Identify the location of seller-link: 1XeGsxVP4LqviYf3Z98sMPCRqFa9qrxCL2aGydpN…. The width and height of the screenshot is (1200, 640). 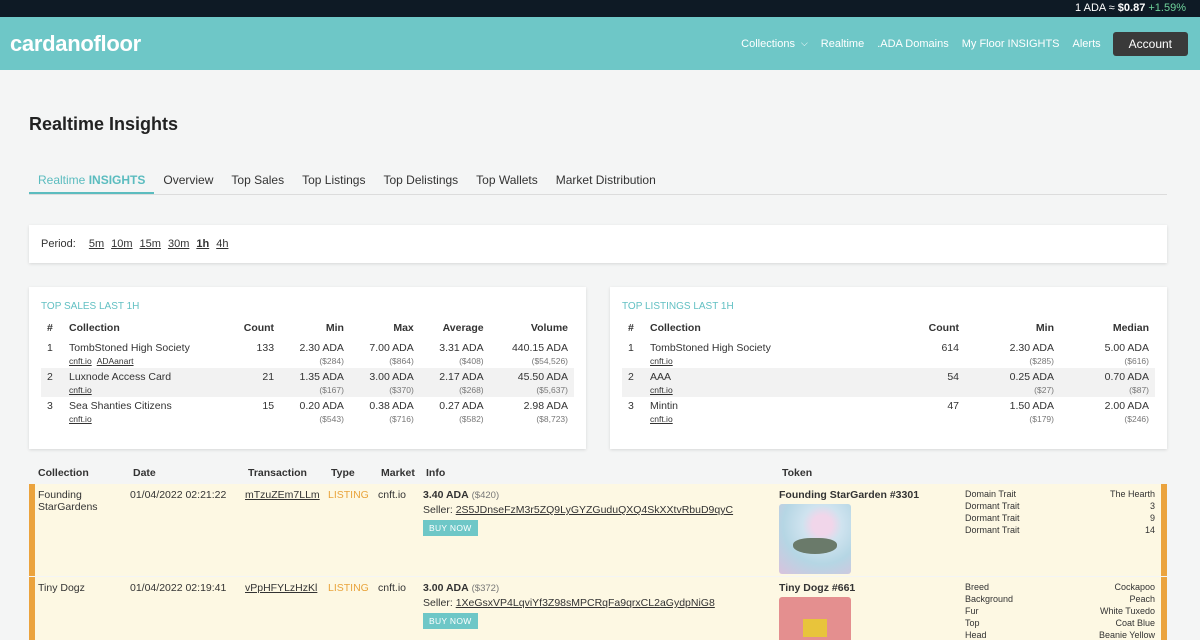
(585, 603).